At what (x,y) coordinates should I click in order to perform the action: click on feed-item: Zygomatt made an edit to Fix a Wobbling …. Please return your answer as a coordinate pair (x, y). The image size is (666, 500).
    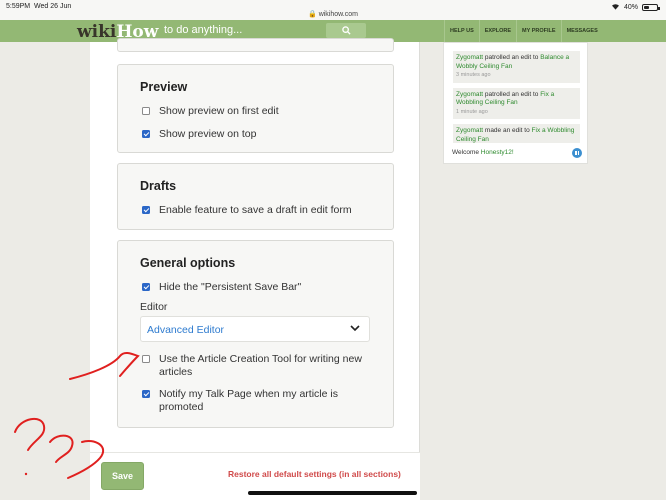
    Looking at the image, I should click on (516, 133).